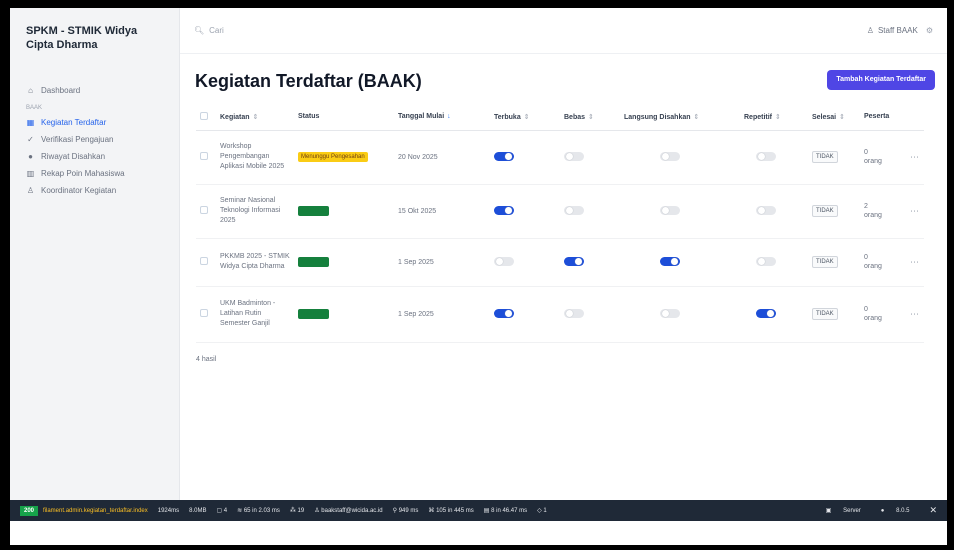 This screenshot has height=550, width=954. What do you see at coordinates (505, 510) in the screenshot?
I see `cache-label: ▤ 8 in 46.47 ms` at bounding box center [505, 510].